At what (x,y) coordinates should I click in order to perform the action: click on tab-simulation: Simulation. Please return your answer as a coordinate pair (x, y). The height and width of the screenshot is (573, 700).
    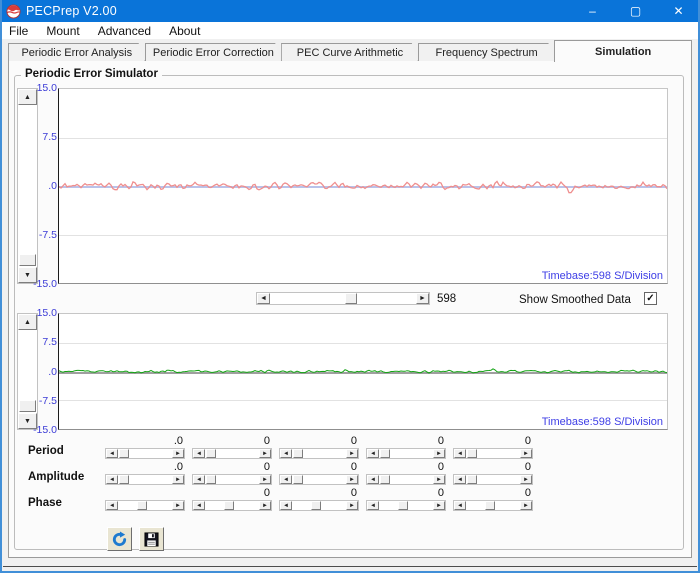
    Looking at the image, I should click on (623, 51).